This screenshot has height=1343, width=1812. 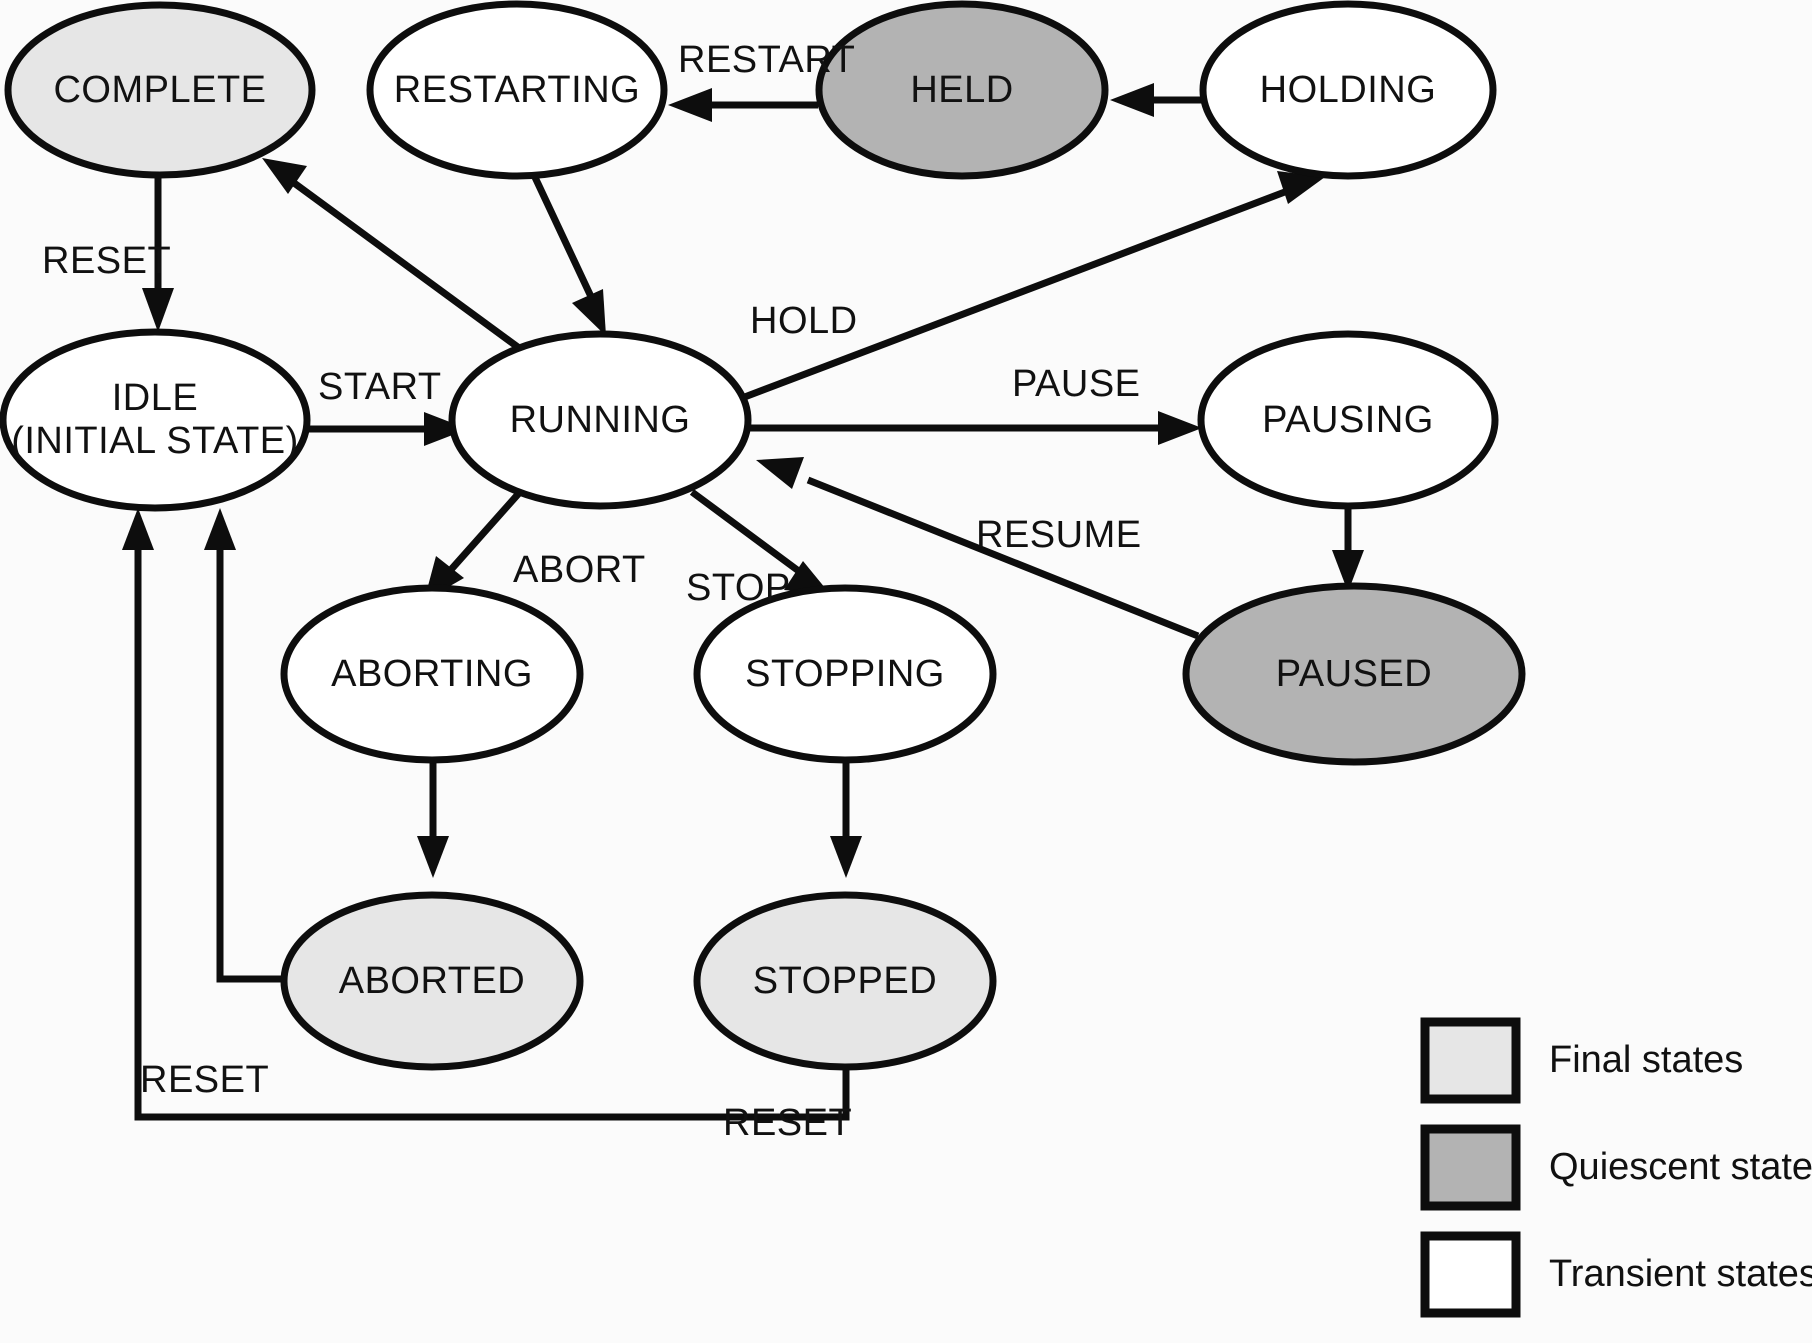 What do you see at coordinates (1059, 535) in the screenshot?
I see `edge-label-resume: RESUME` at bounding box center [1059, 535].